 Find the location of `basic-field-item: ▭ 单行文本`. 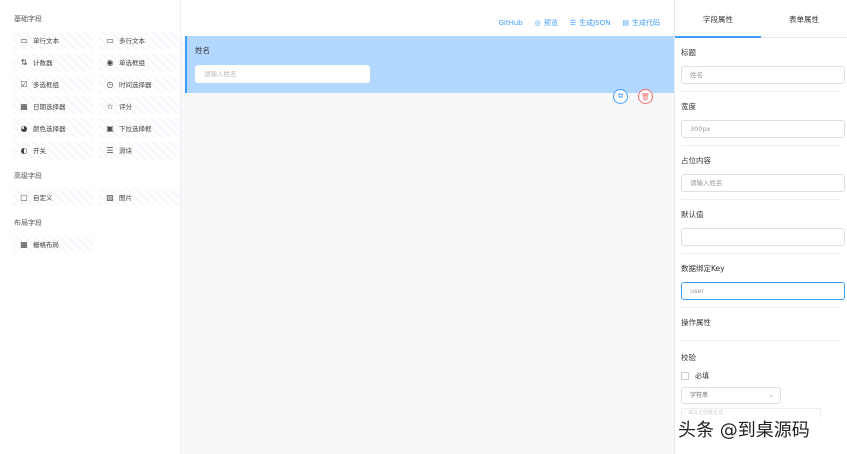

basic-field-item: ▭ 单行文本 is located at coordinates (53, 40).